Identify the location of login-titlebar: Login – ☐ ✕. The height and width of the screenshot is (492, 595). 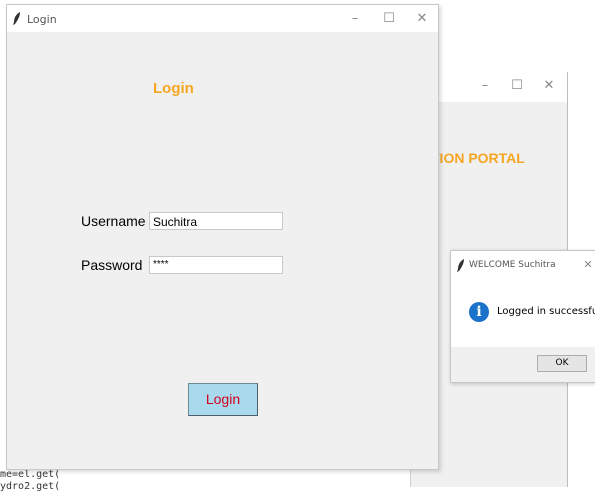
(222, 18).